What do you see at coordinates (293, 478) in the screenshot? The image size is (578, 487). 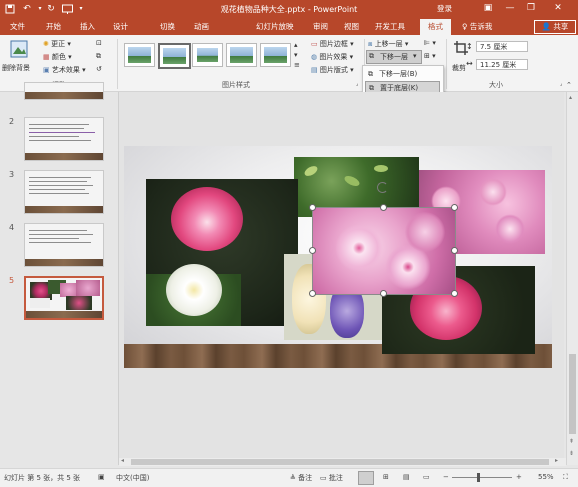 I see `notes-icon: ≜` at bounding box center [293, 478].